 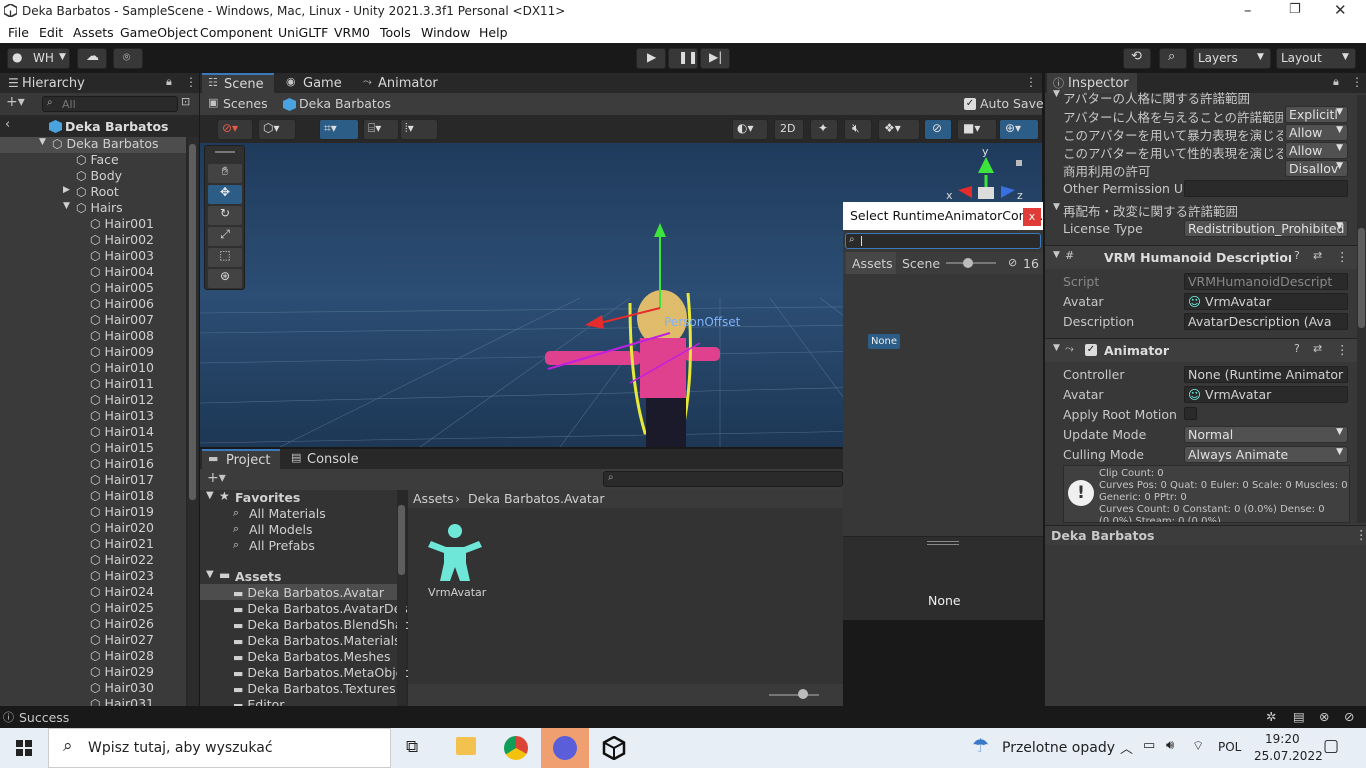 What do you see at coordinates (122, 415) in the screenshot?
I see `hierarchy-item: ⬡ Hair013` at bounding box center [122, 415].